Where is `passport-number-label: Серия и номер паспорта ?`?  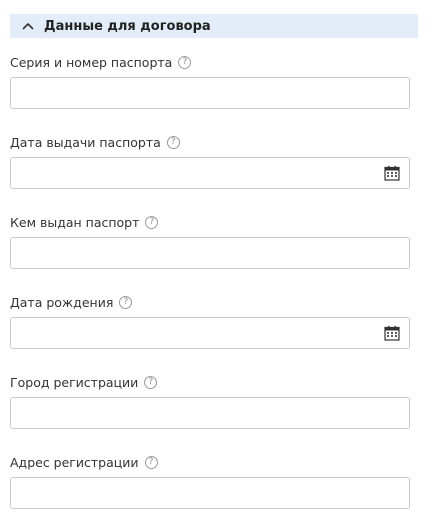 passport-number-label: Серия и номер паспорта ? is located at coordinates (101, 62).